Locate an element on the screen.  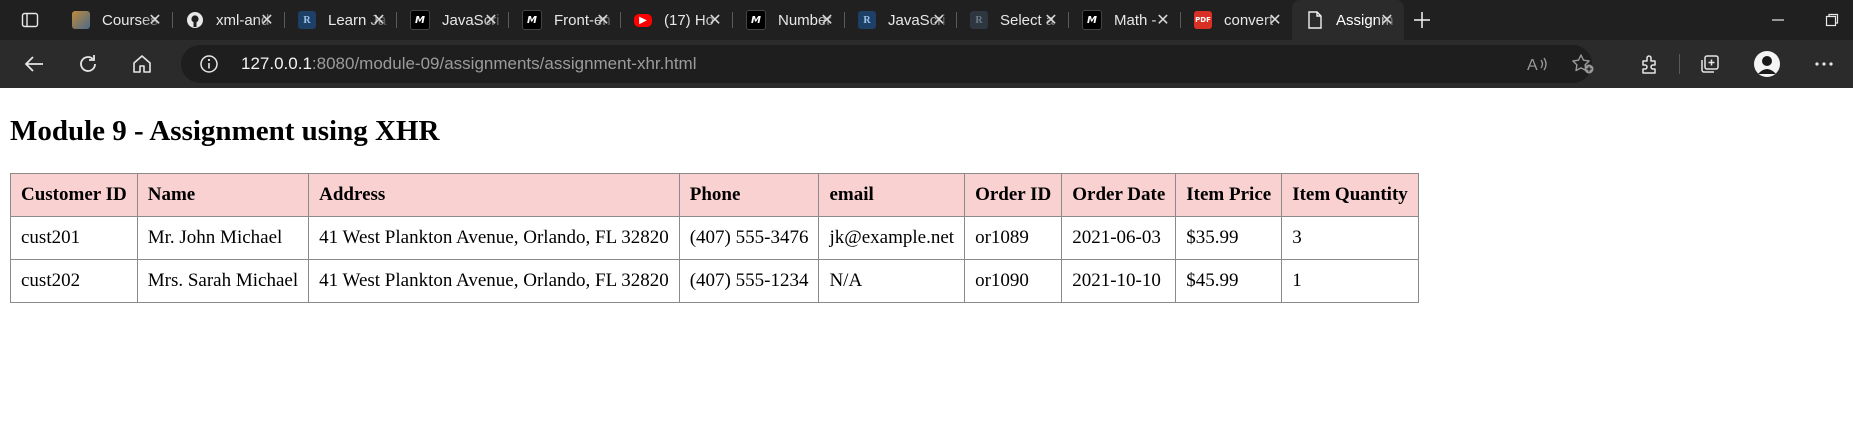
browser-tab: PDF convert ✕ is located at coordinates (1236, 20).